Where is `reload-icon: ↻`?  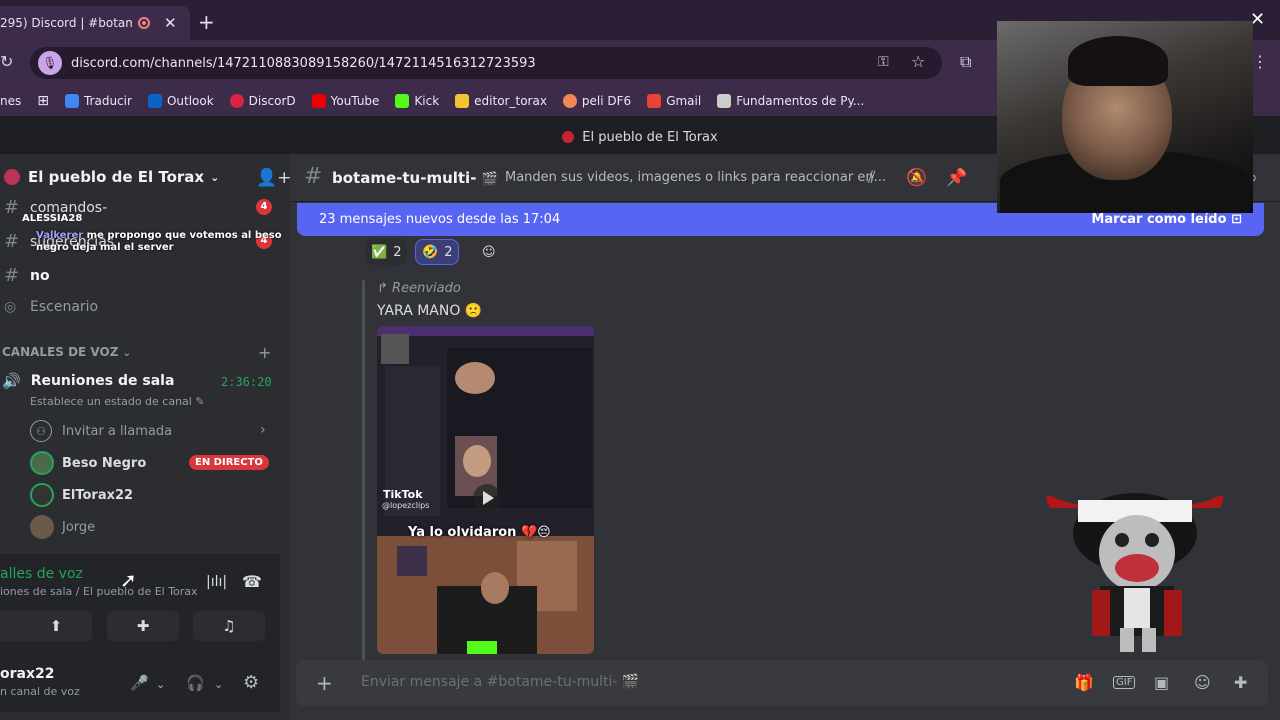 reload-icon: ↻ is located at coordinates (6, 61).